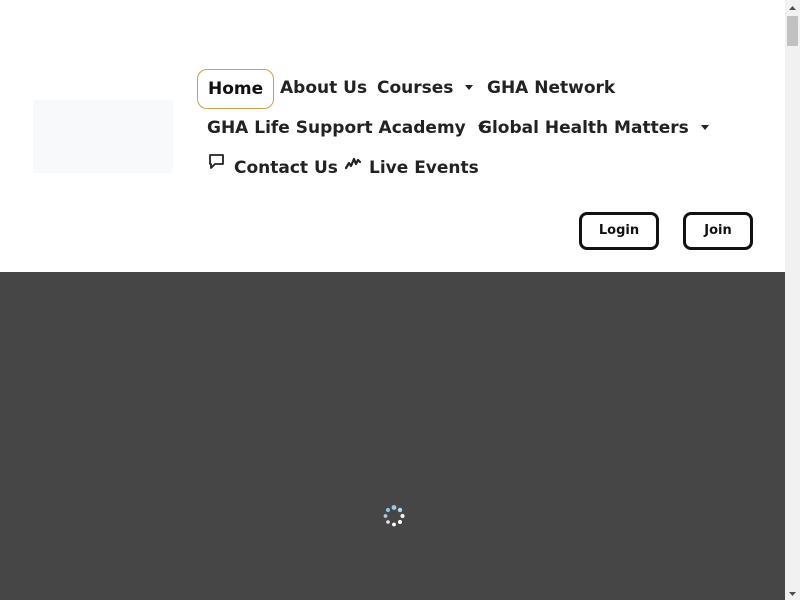  I want to click on pulse-icon, so click(353, 166).